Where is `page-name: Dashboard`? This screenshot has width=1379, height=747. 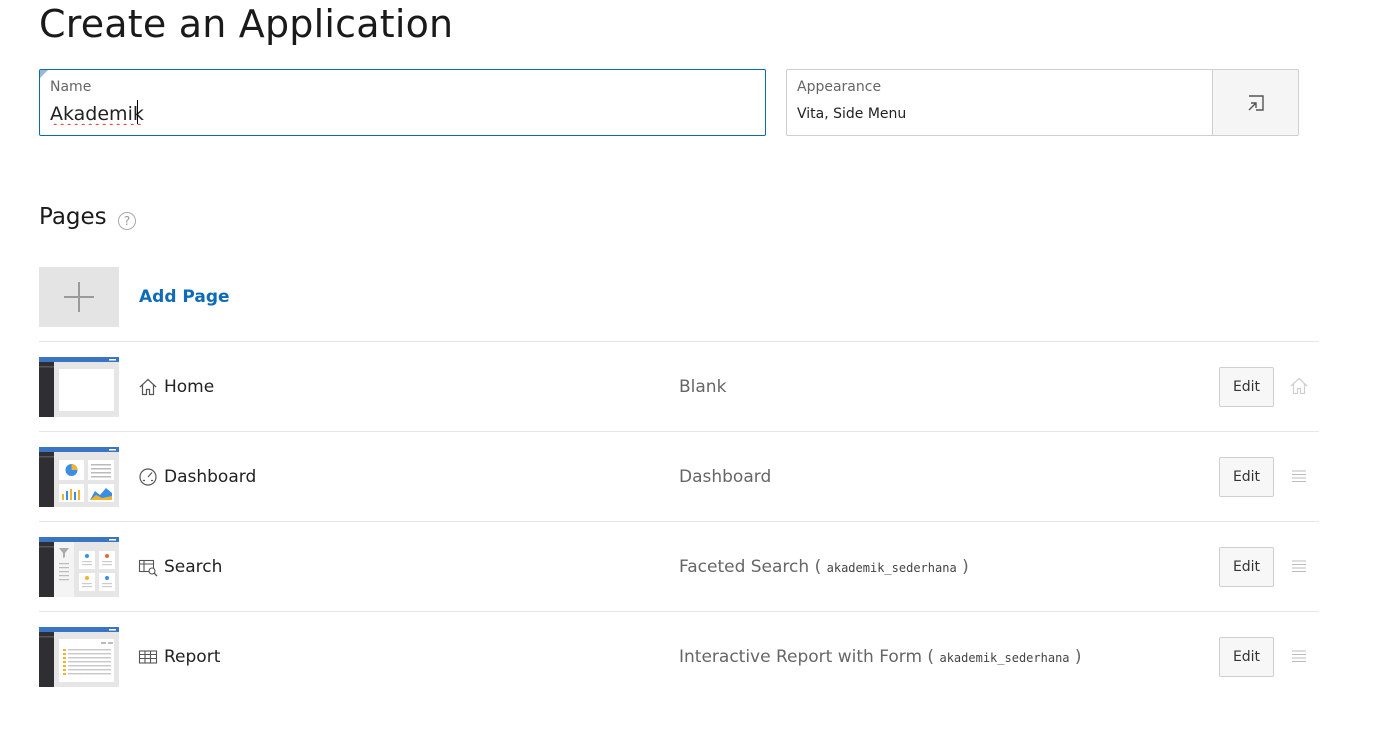
page-name: Dashboard is located at coordinates (210, 477).